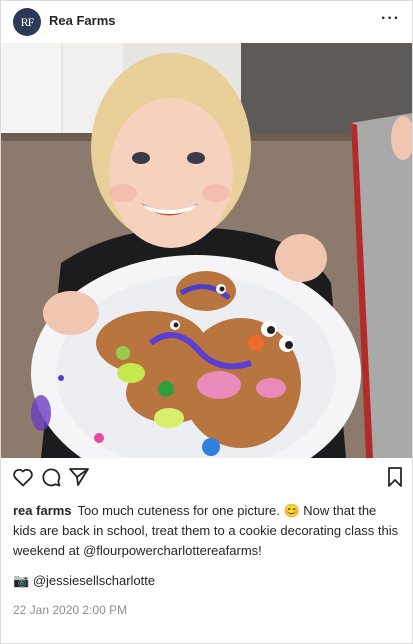 The width and height of the screenshot is (413, 644). I want to click on post-timestamp: 22 Jan 2020 2:00 PM, so click(70, 610).